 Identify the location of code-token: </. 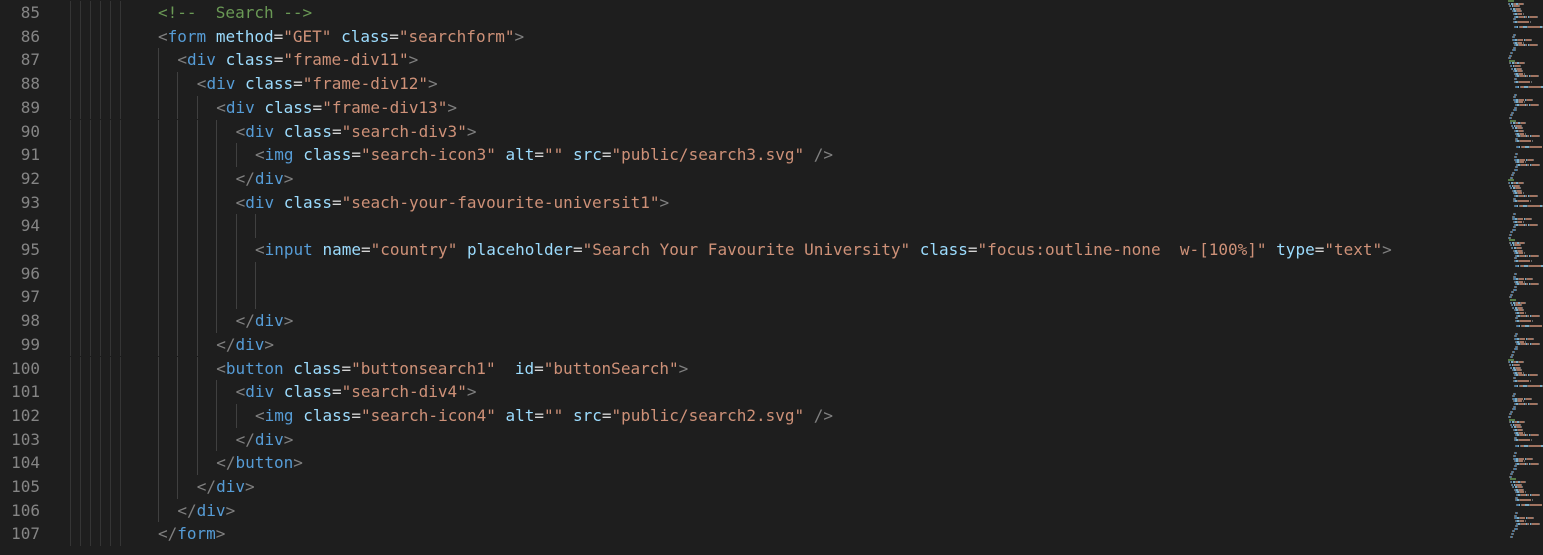
(206, 486).